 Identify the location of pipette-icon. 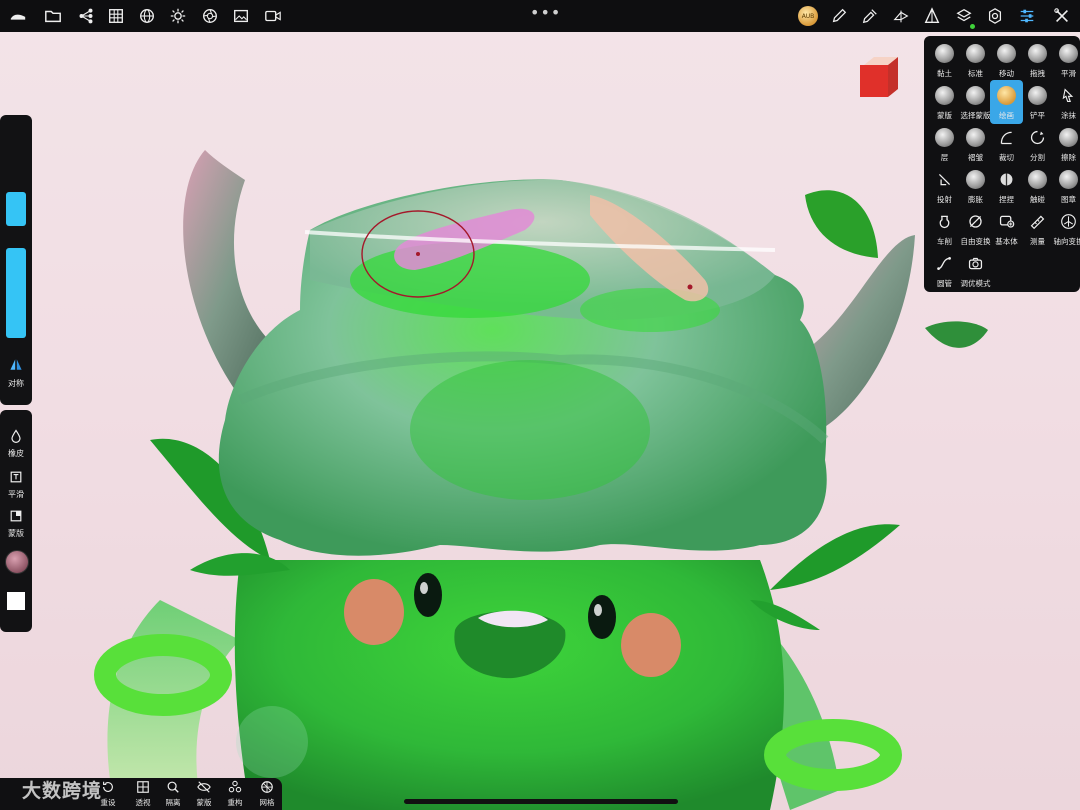
(870, 16).